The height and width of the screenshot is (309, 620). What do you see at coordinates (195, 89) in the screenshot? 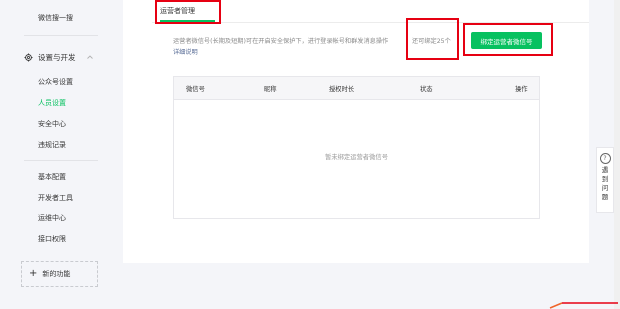
I see `column-header-wechat-id: 微信号` at bounding box center [195, 89].